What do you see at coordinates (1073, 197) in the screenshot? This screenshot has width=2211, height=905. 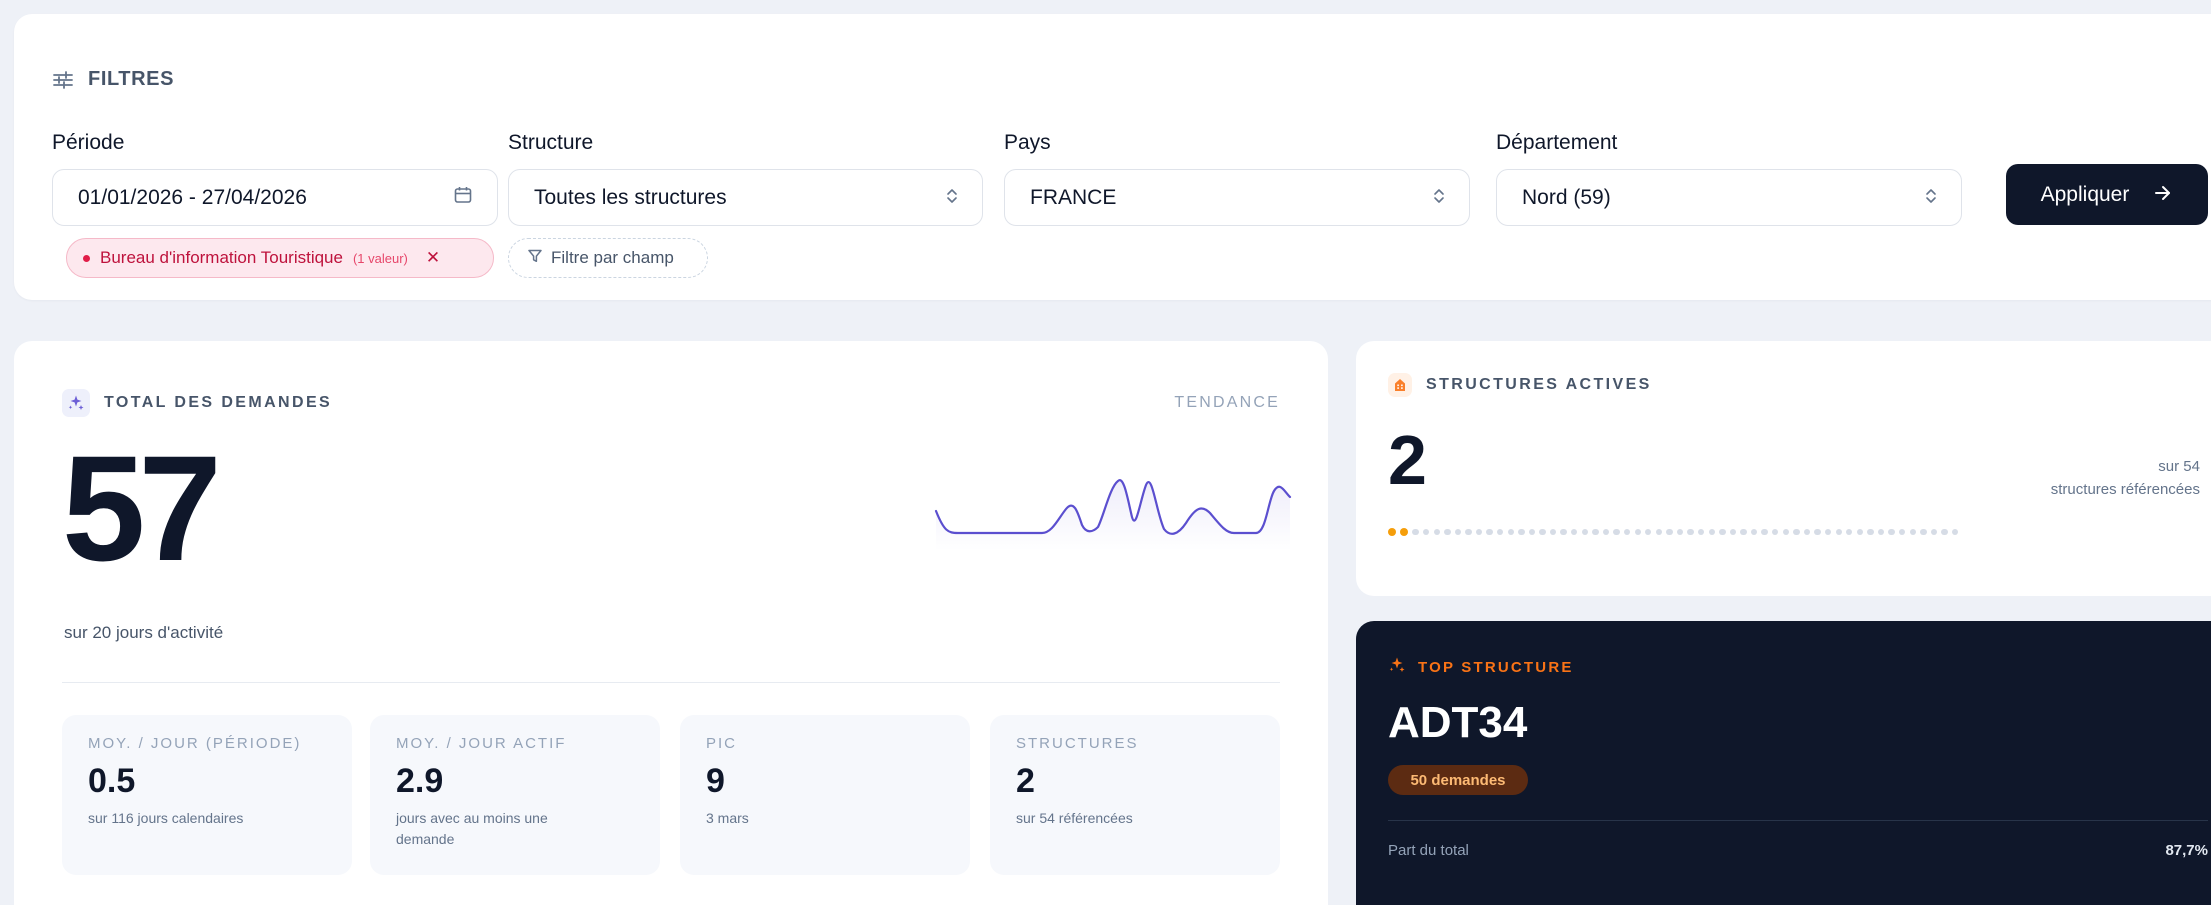 I see `pays-value: FRANCE` at bounding box center [1073, 197].